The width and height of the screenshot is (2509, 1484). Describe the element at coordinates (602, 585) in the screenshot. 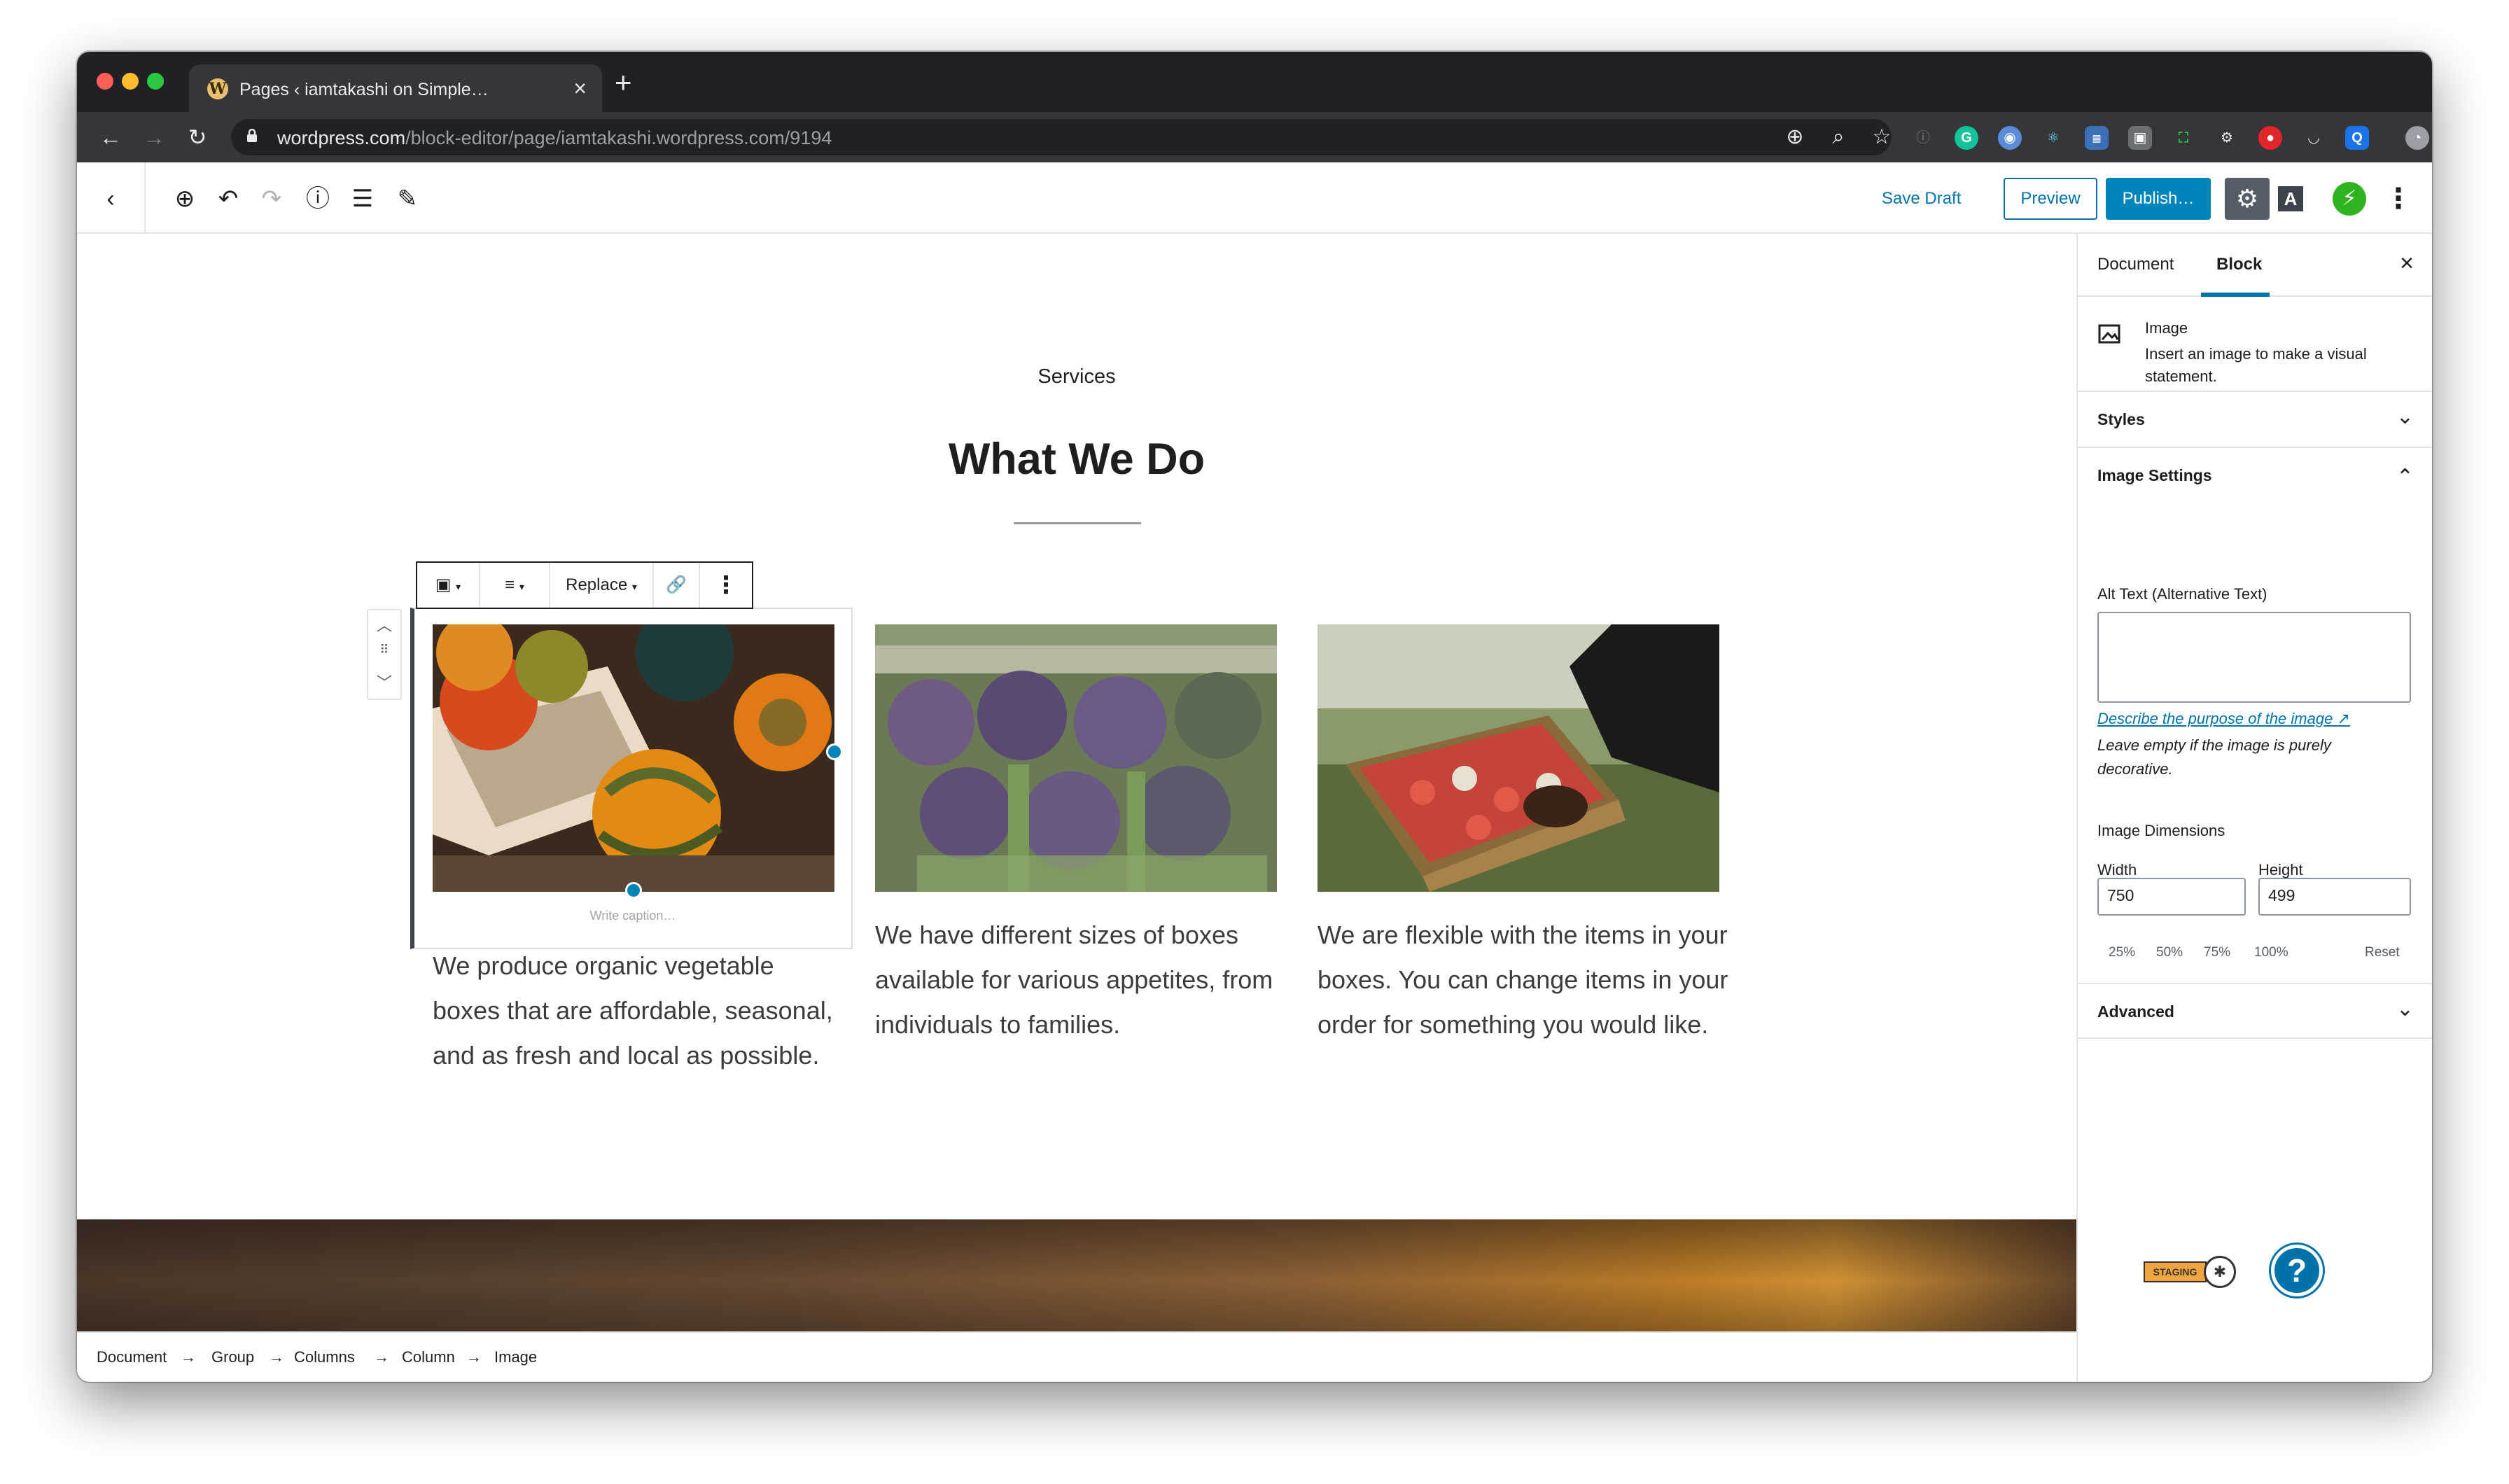

I see `replace-button: Replace ▾` at that location.